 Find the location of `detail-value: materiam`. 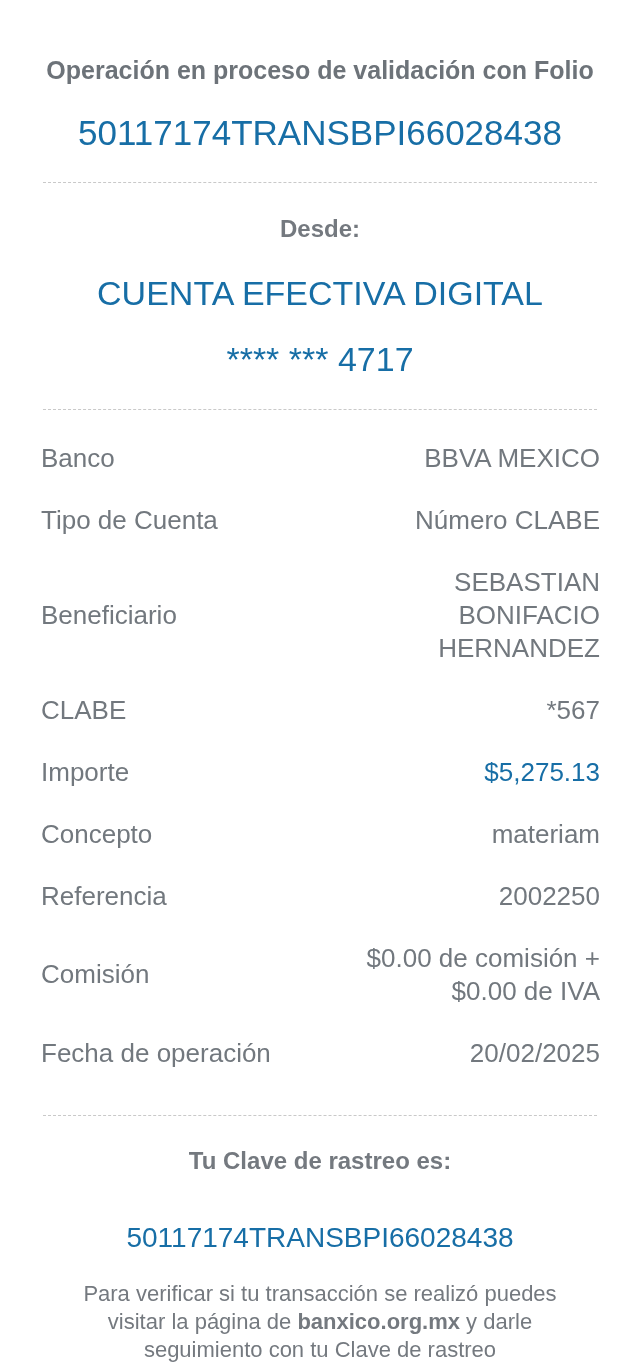

detail-value: materiam is located at coordinates (545, 834).